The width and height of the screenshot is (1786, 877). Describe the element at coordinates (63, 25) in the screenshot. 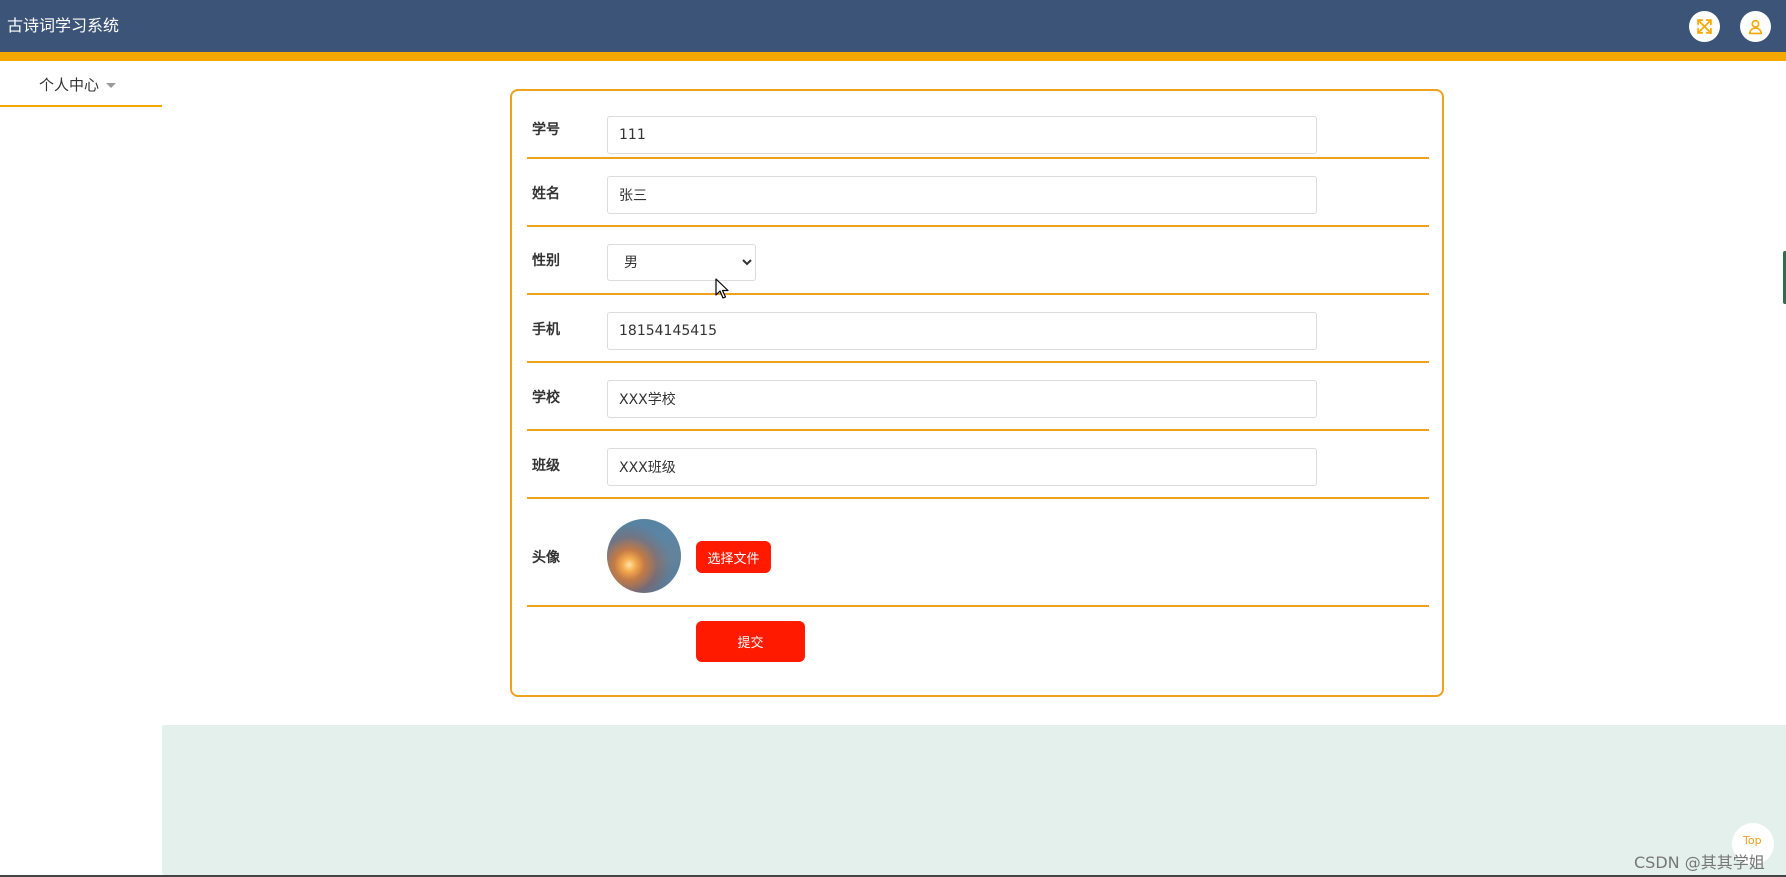

I see `app-title: 古诗词学习系统` at that location.